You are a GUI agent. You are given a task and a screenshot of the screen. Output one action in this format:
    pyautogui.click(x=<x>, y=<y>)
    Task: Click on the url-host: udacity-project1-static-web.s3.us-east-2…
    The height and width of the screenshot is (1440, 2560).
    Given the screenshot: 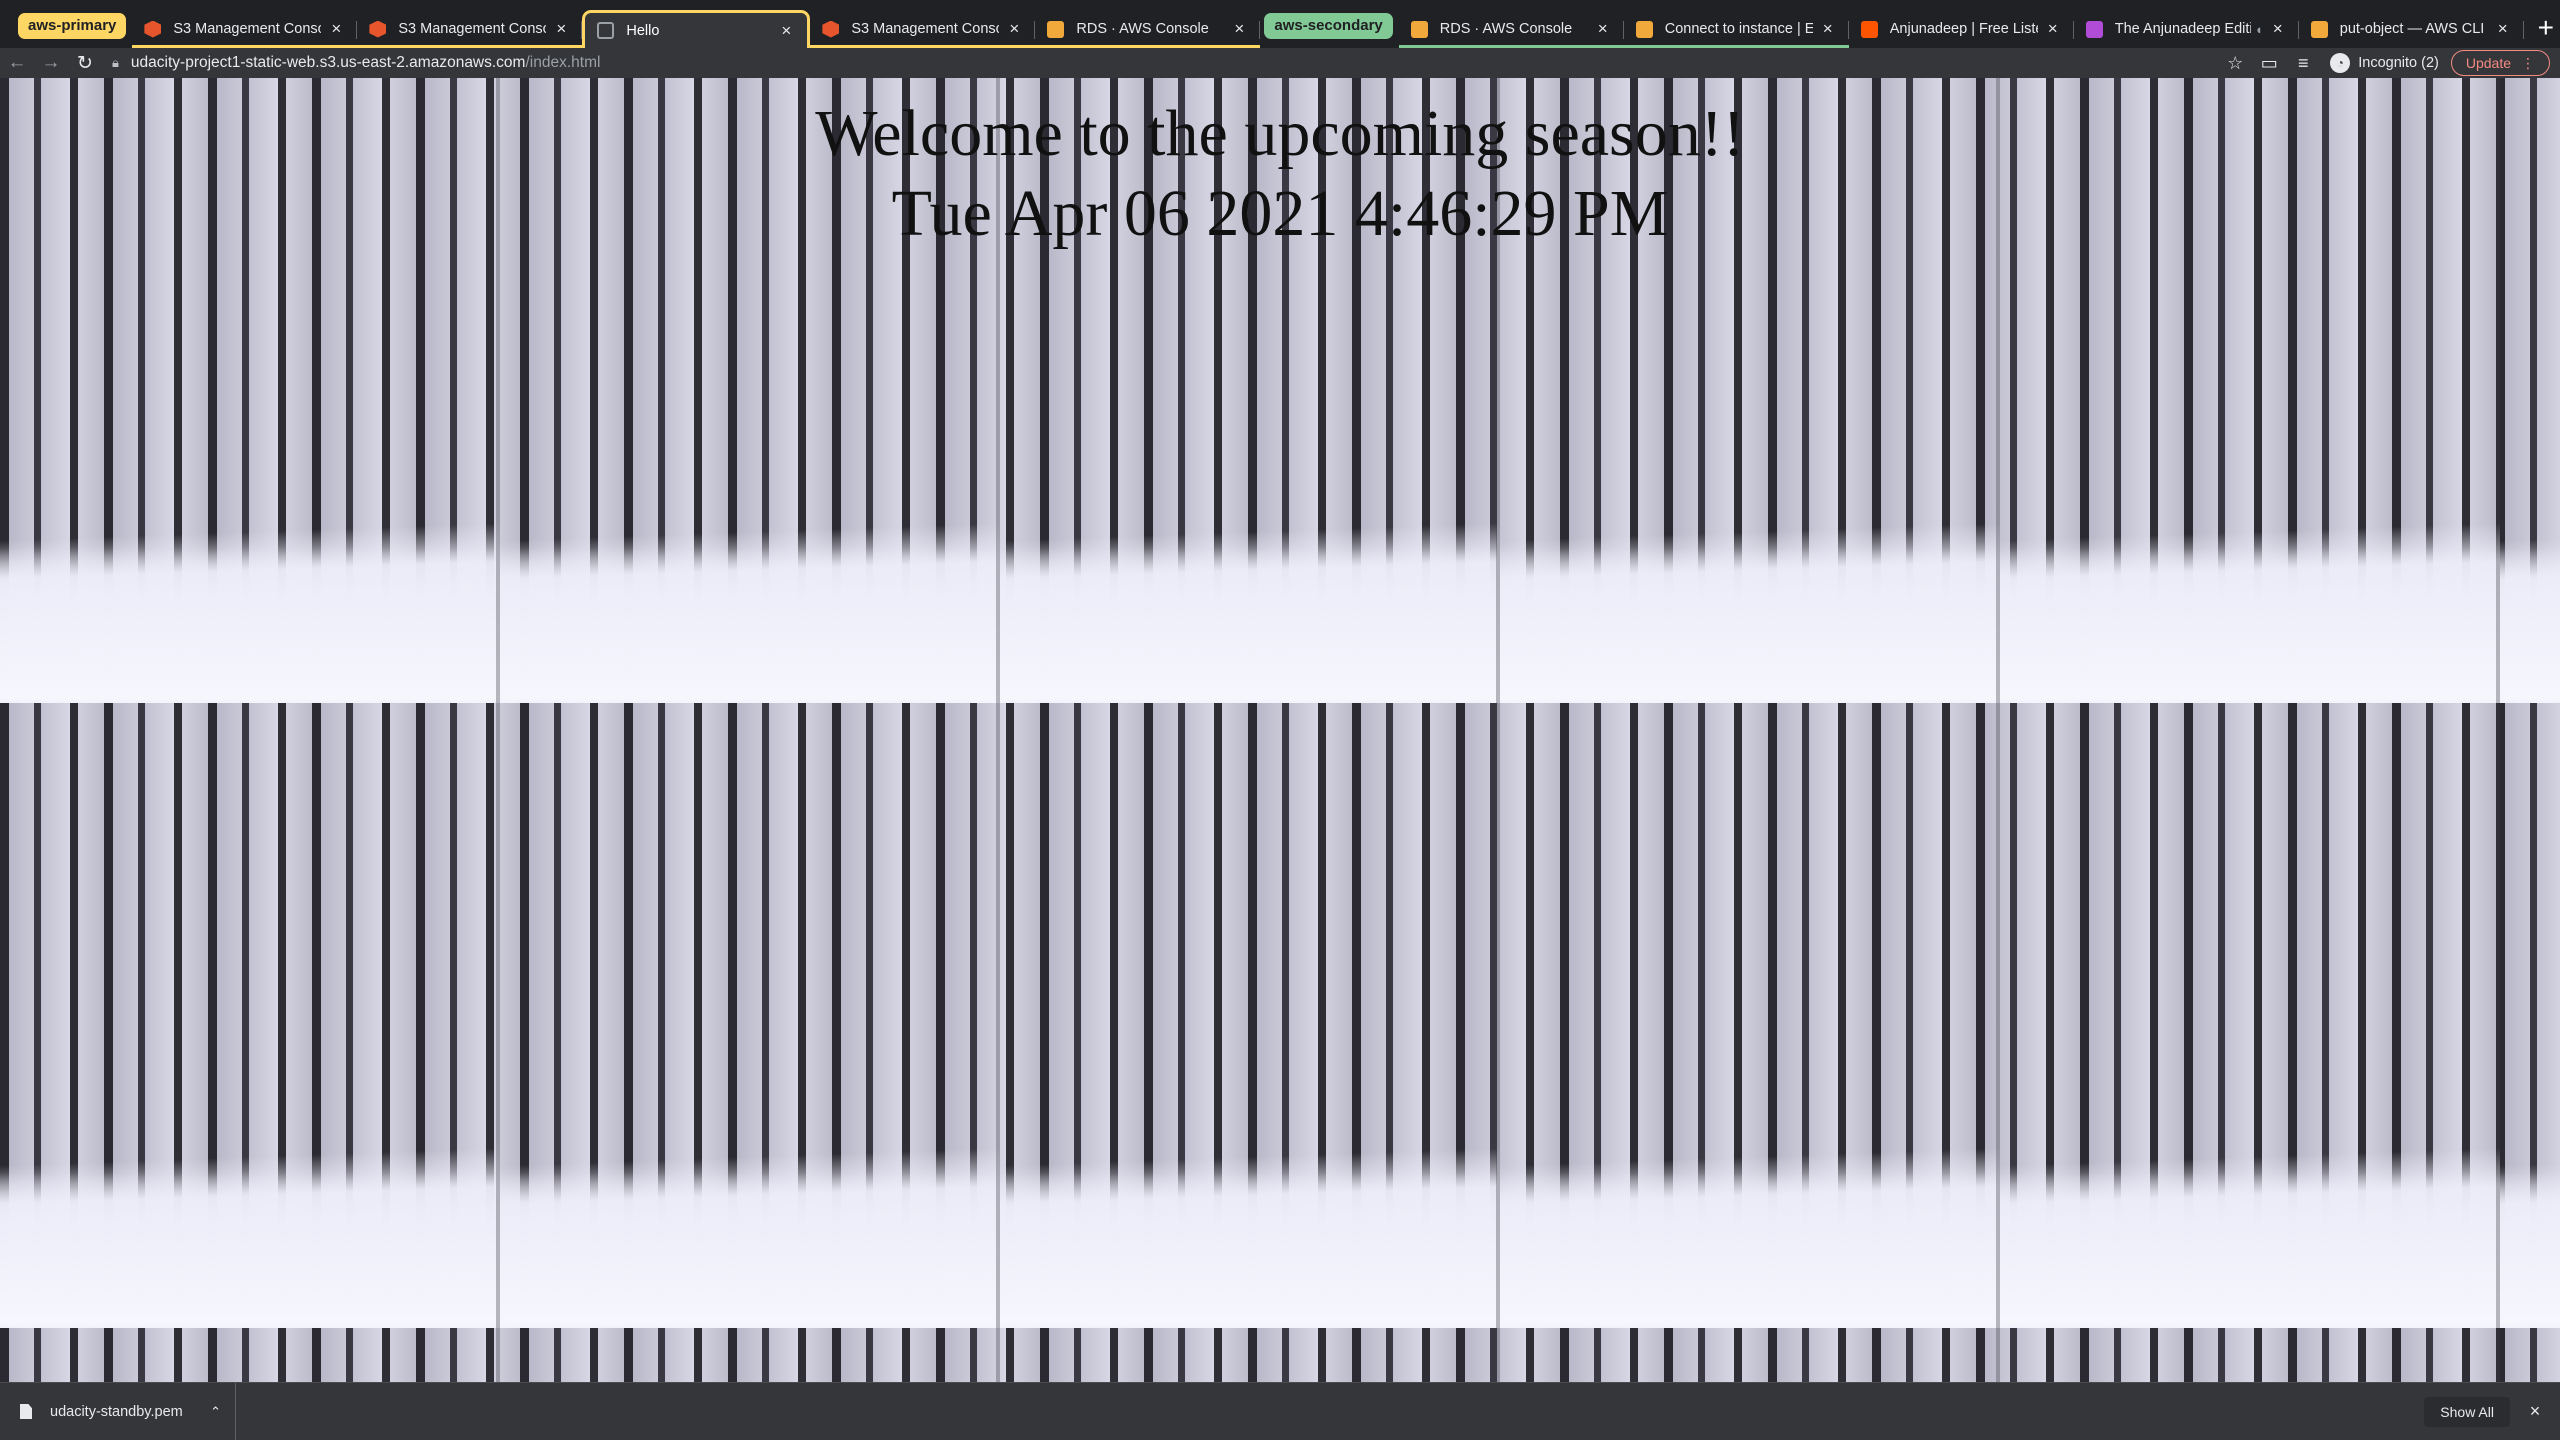 What is the action you would take?
    pyautogui.click(x=328, y=62)
    